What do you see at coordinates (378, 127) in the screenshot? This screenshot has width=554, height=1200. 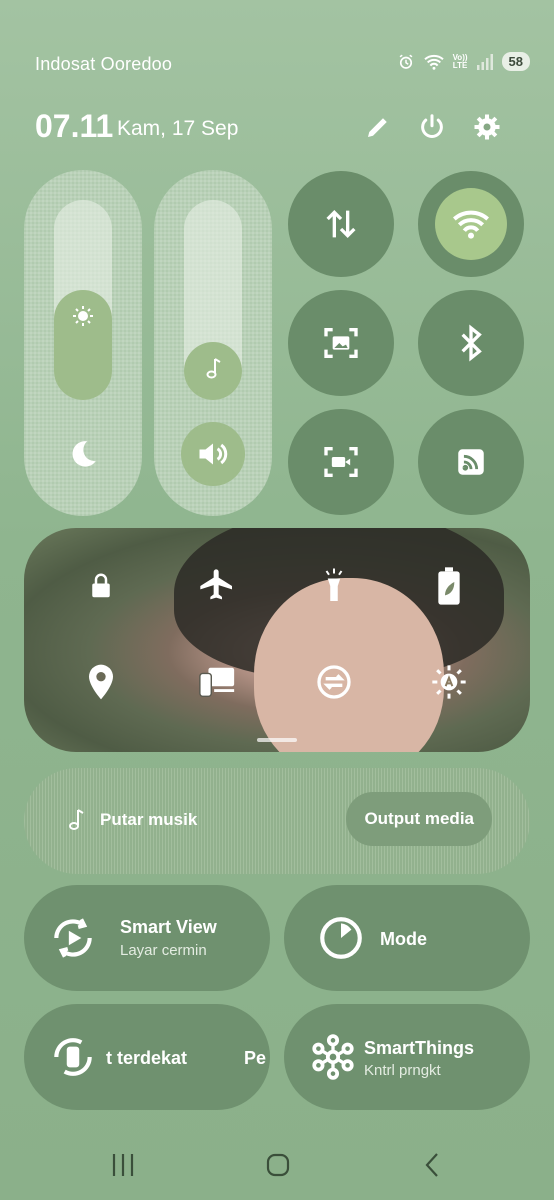 I see `edit-icon` at bounding box center [378, 127].